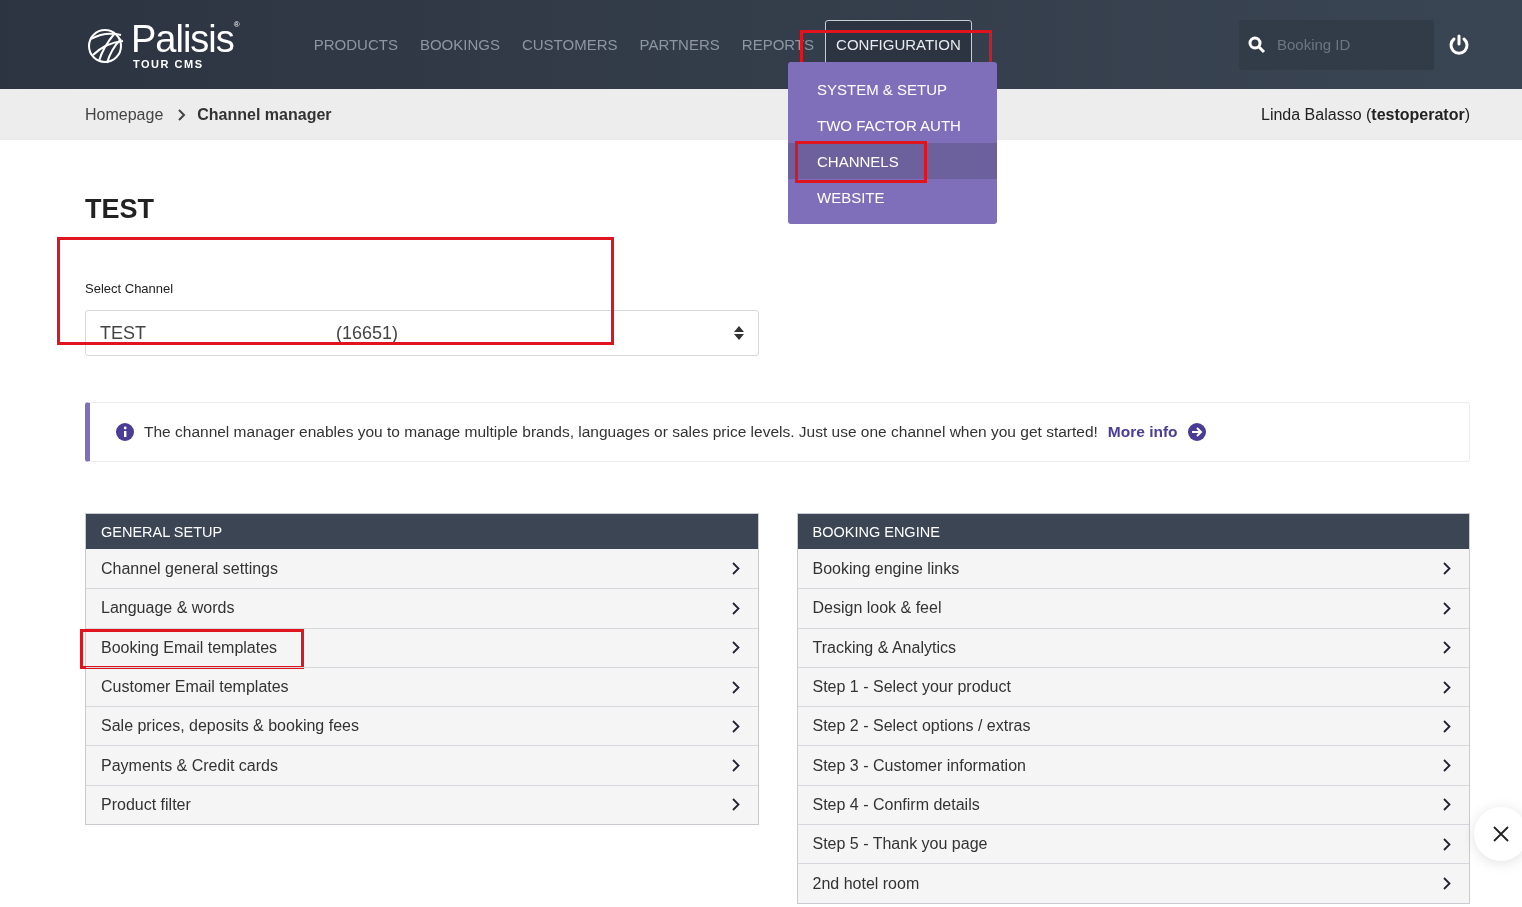  Describe the element at coordinates (125, 432) in the screenshot. I see `info-icon` at that location.